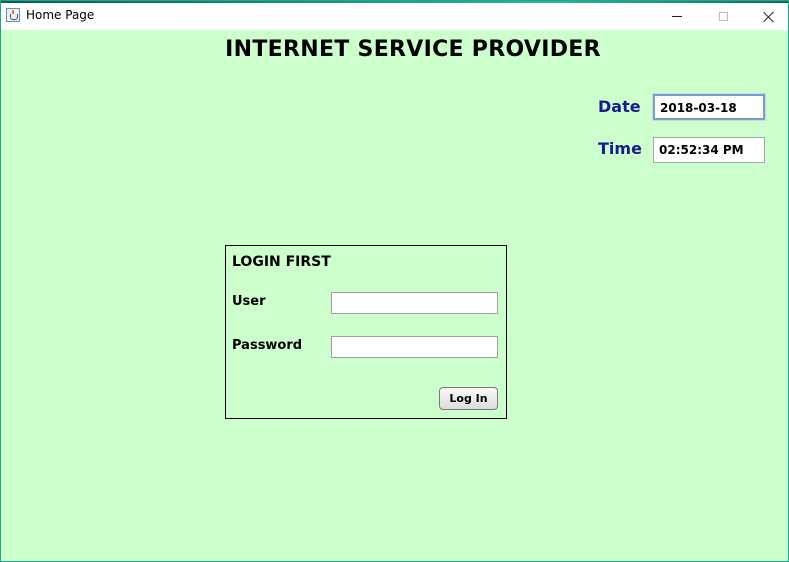 The width and height of the screenshot is (789, 562). What do you see at coordinates (619, 106) in the screenshot?
I see `date-label: Date` at bounding box center [619, 106].